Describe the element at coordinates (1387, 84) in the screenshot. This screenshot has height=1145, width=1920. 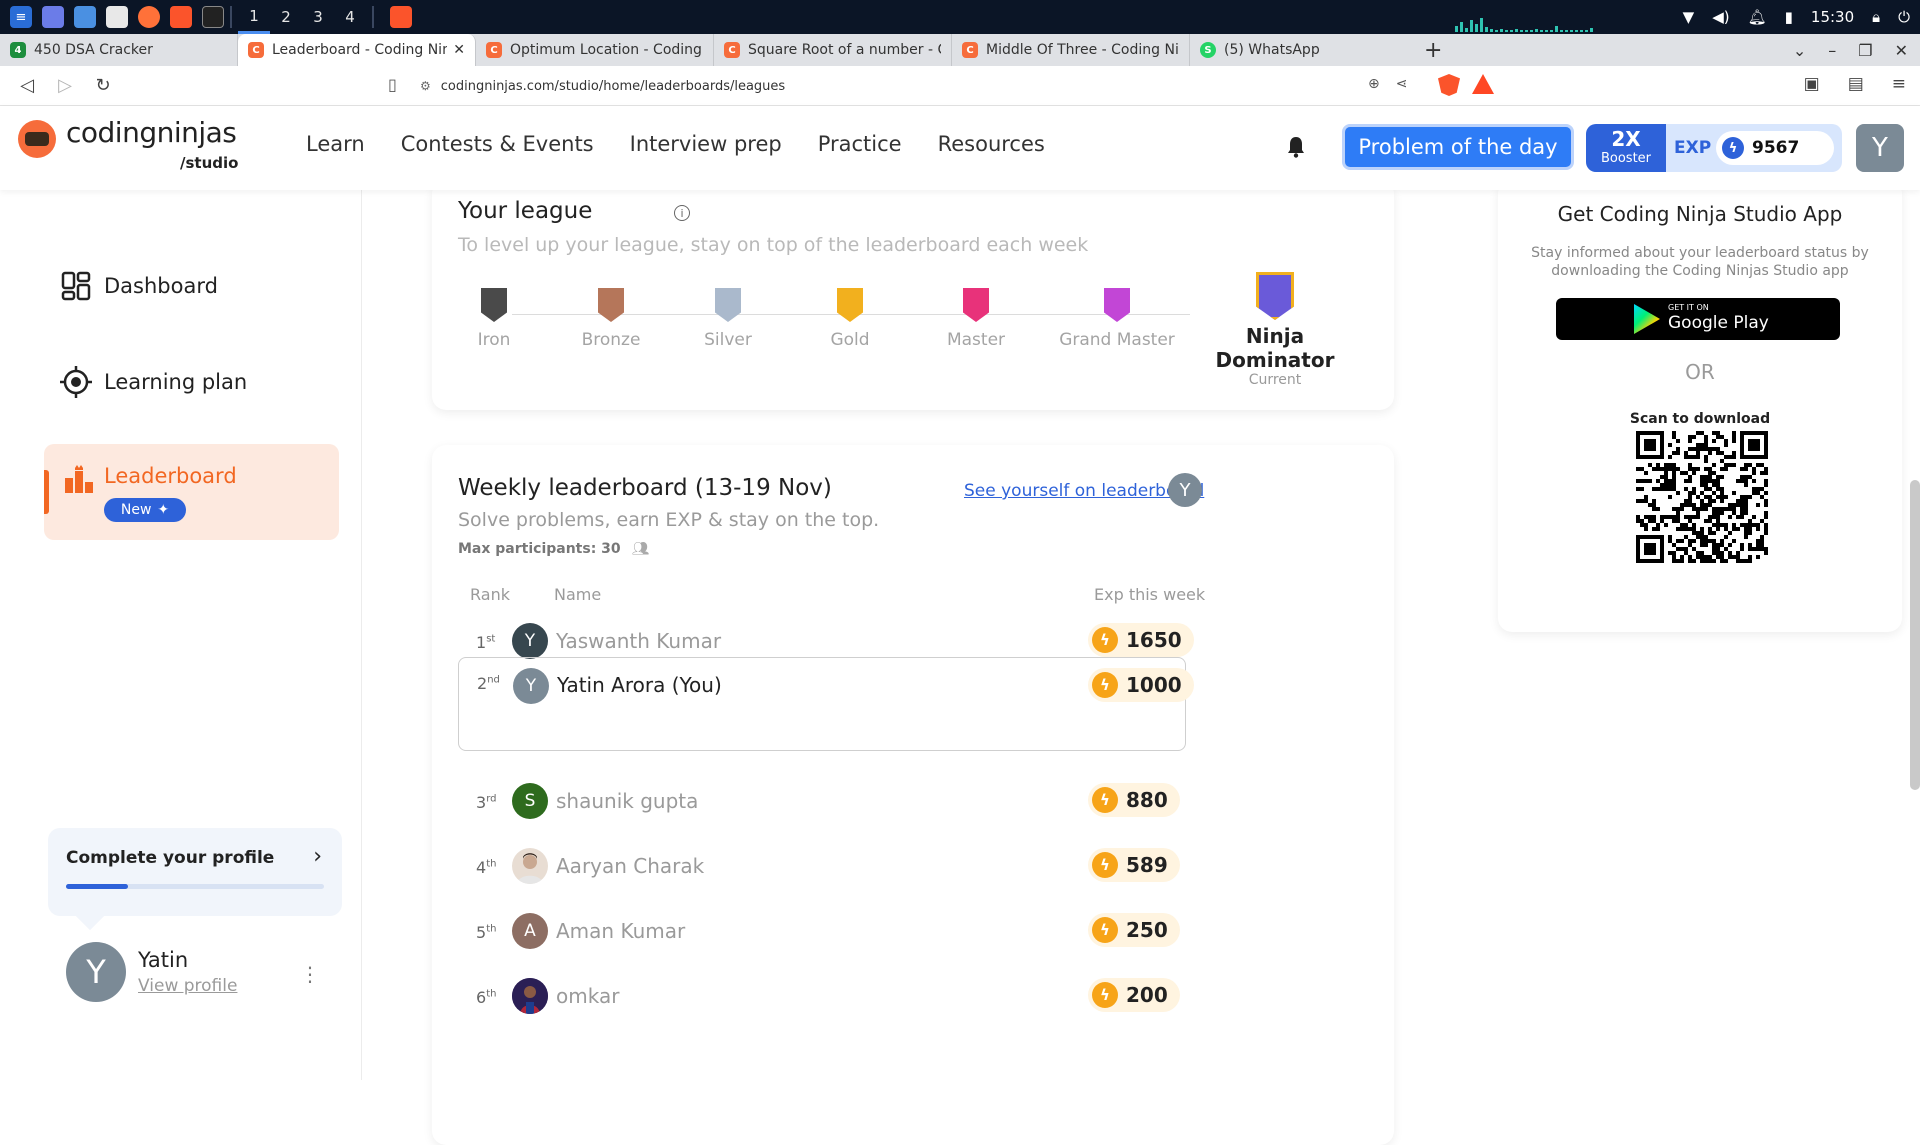
I see `url-tools: ⊕ ⋖` at that location.